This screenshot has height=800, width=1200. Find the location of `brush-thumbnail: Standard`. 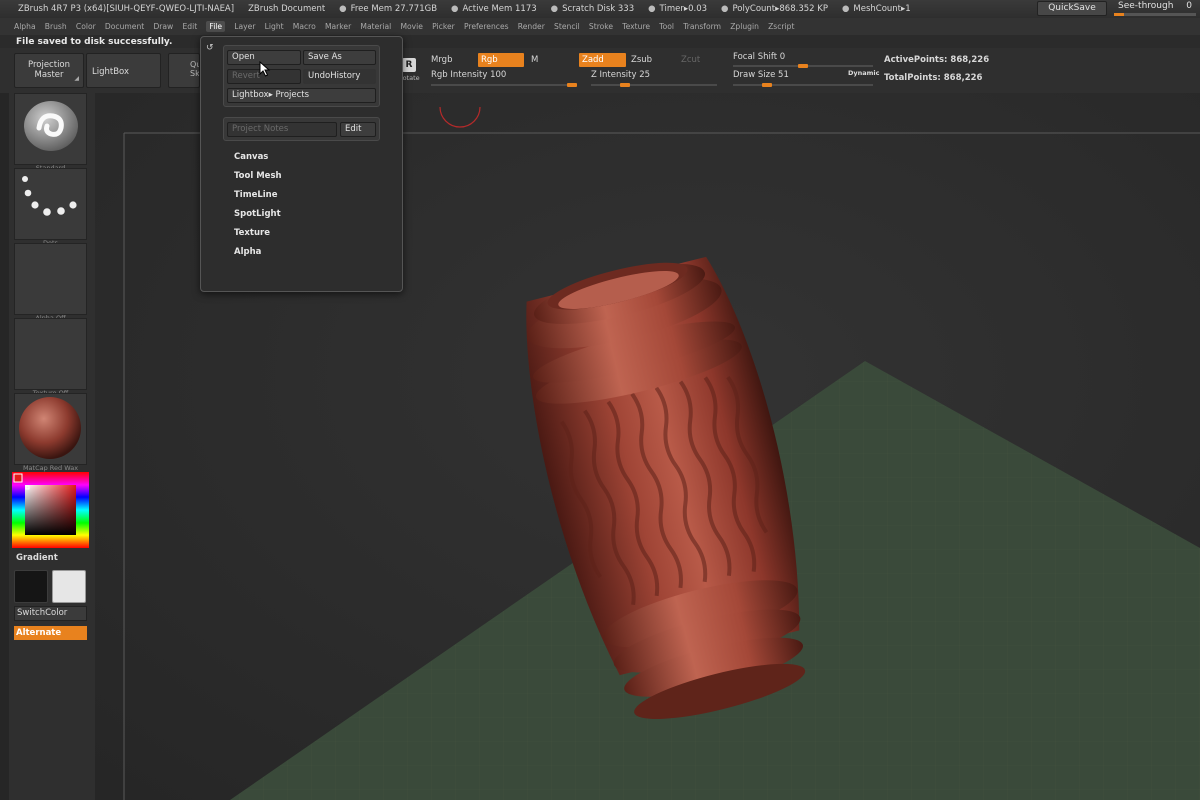

brush-thumbnail: Standard is located at coordinates (50, 132).